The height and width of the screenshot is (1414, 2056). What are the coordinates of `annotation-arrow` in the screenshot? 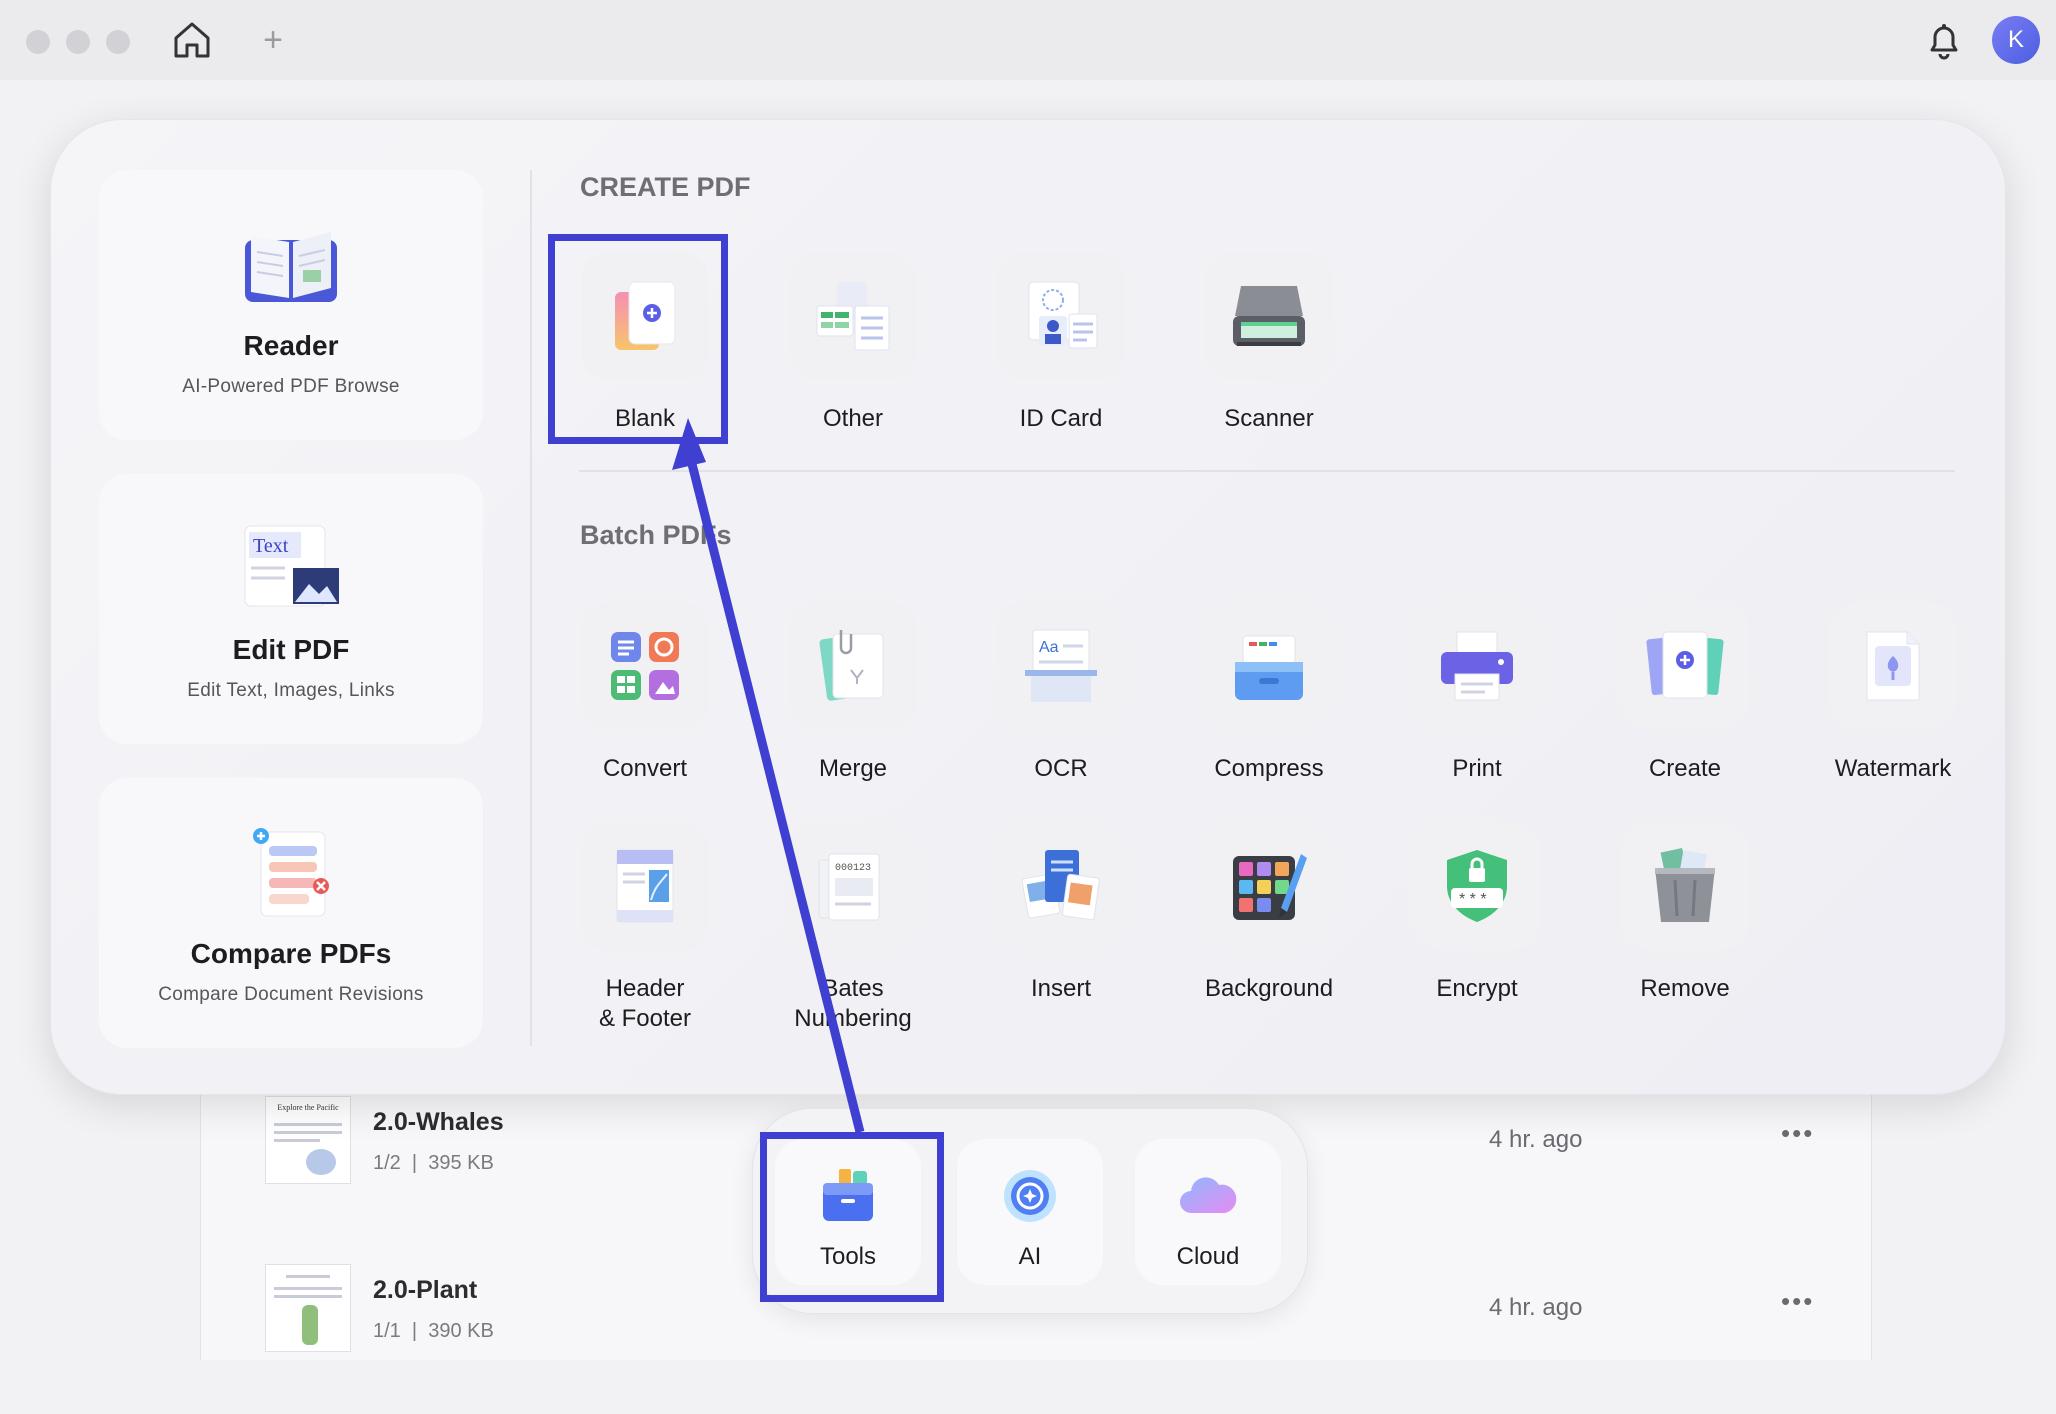 It's located at (768, 776).